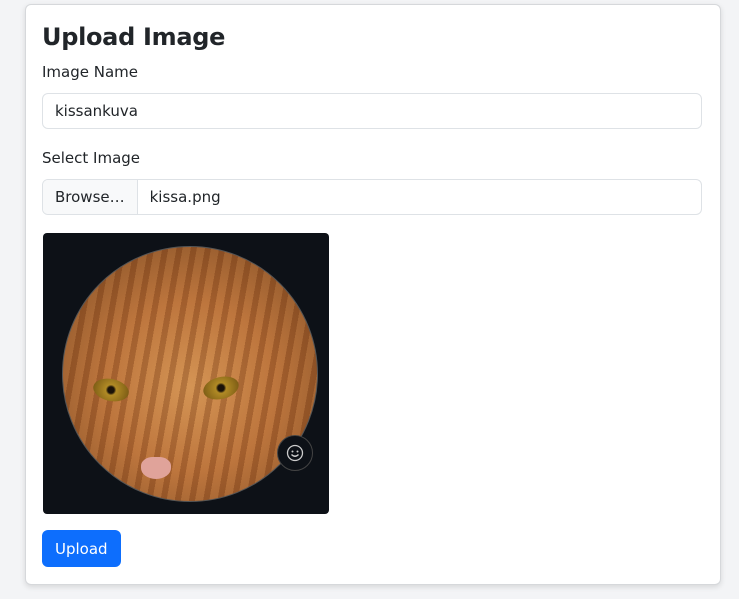 The height and width of the screenshot is (599, 739). I want to click on page-title: Upload Image, so click(134, 37).